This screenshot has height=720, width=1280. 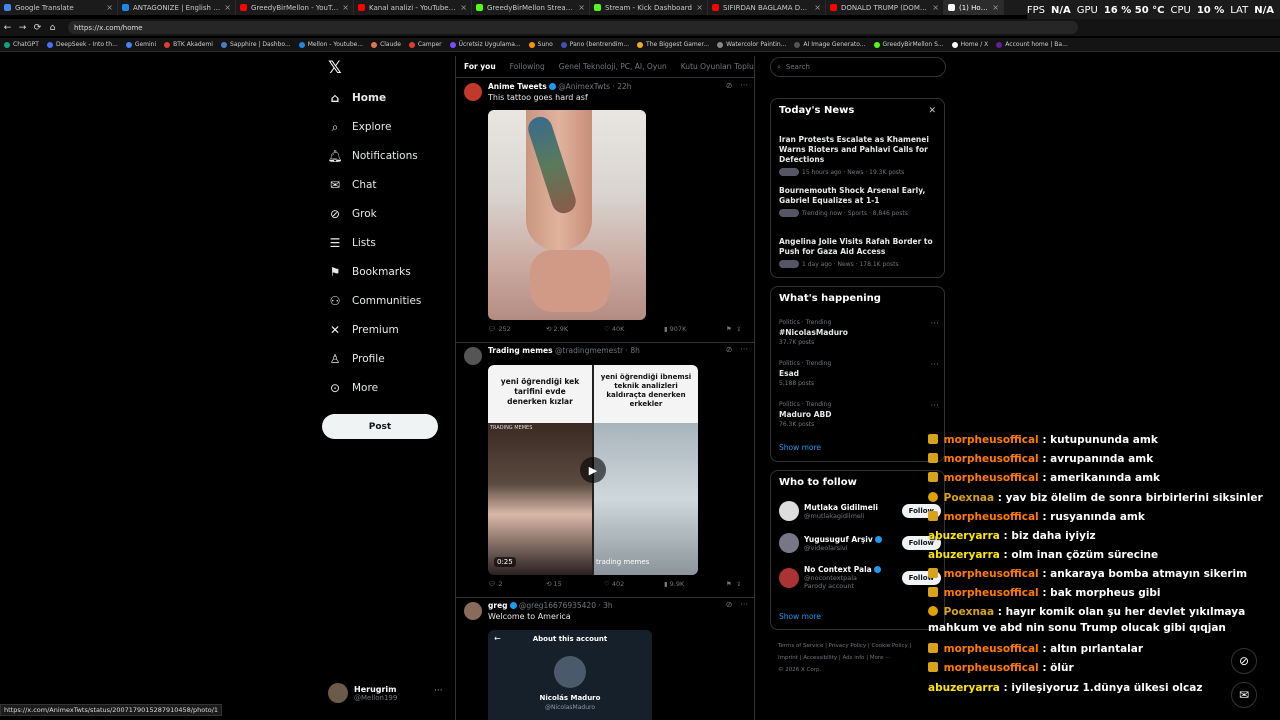 What do you see at coordinates (885, 7) in the screenshot?
I see `browser-tab: DONALD TRUMP (DOMBRA ×` at bounding box center [885, 7].